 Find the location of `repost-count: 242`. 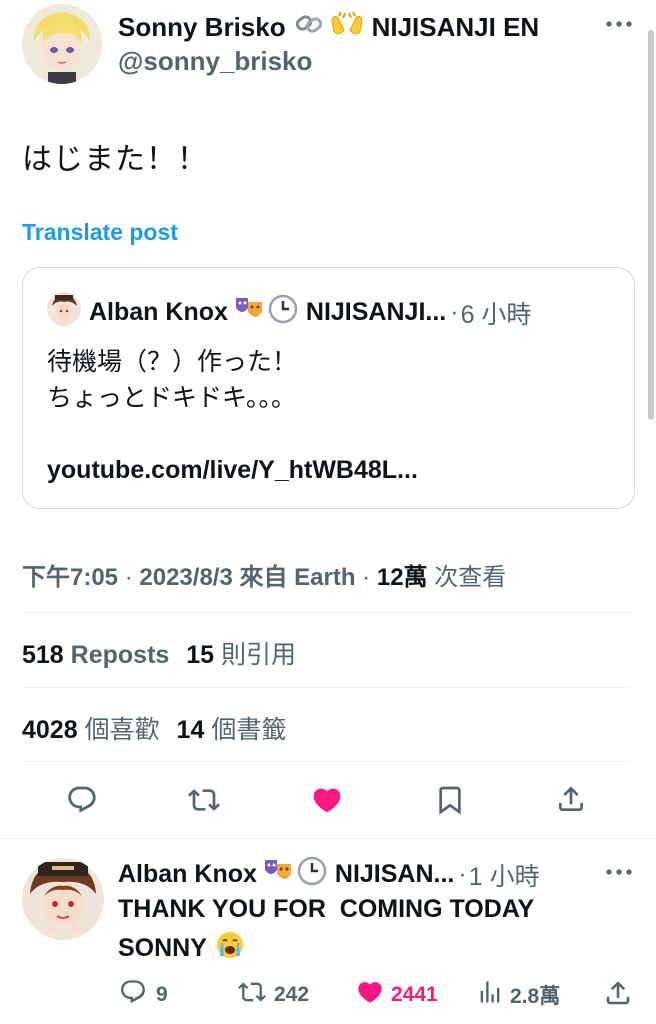

repost-count: 242 is located at coordinates (292, 994).